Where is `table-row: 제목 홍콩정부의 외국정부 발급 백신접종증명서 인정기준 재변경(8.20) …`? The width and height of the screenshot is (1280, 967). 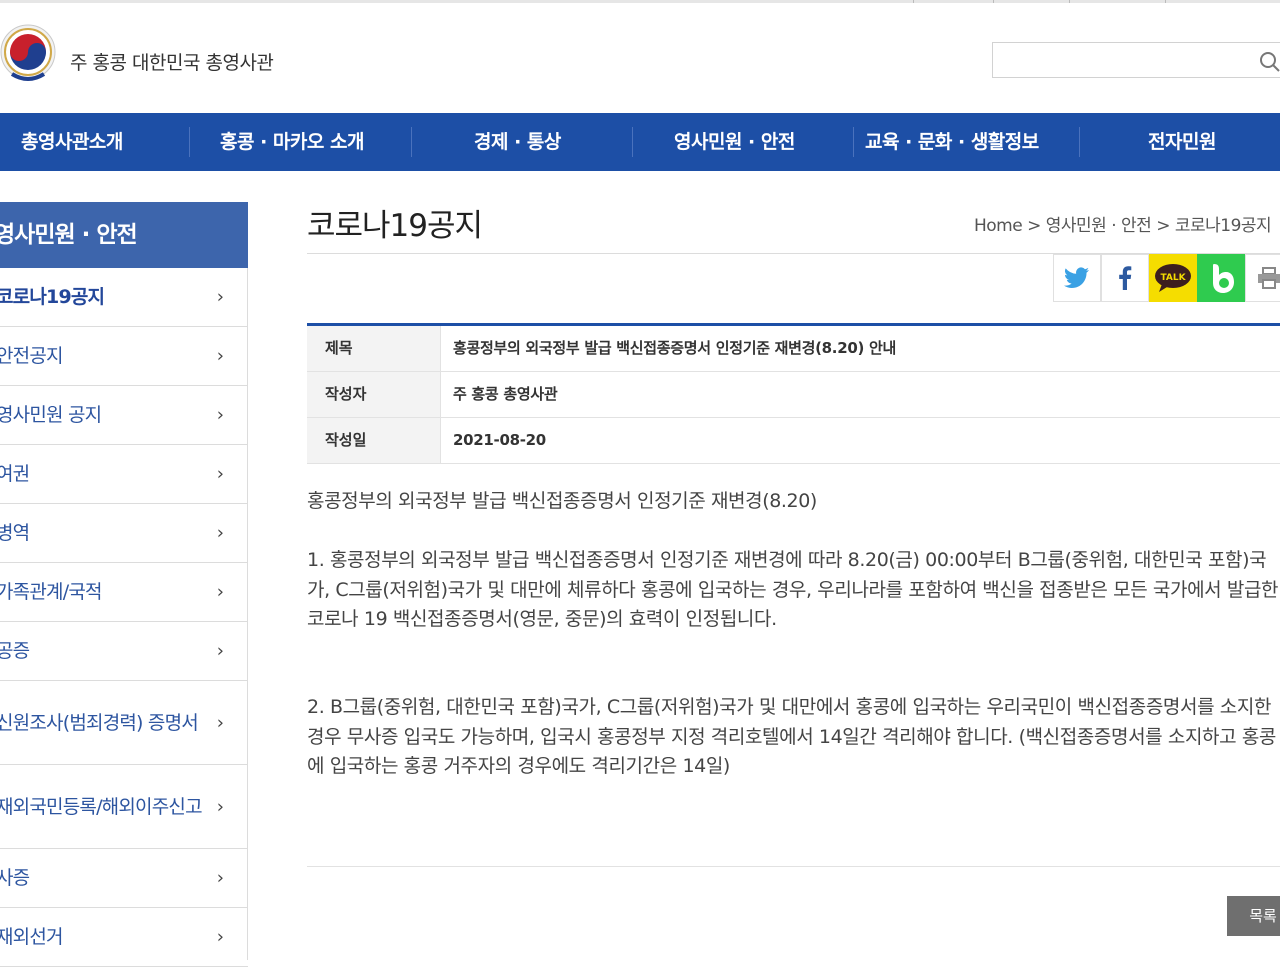
table-row: 제목 홍콩정부의 외국정부 발급 백신접종증명서 인정기준 재변경(8.20) … is located at coordinates (793, 349).